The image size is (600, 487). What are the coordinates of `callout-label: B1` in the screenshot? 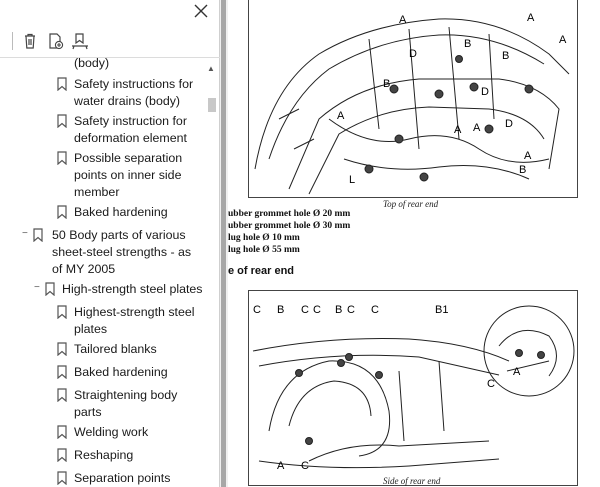 It's located at (441, 310).